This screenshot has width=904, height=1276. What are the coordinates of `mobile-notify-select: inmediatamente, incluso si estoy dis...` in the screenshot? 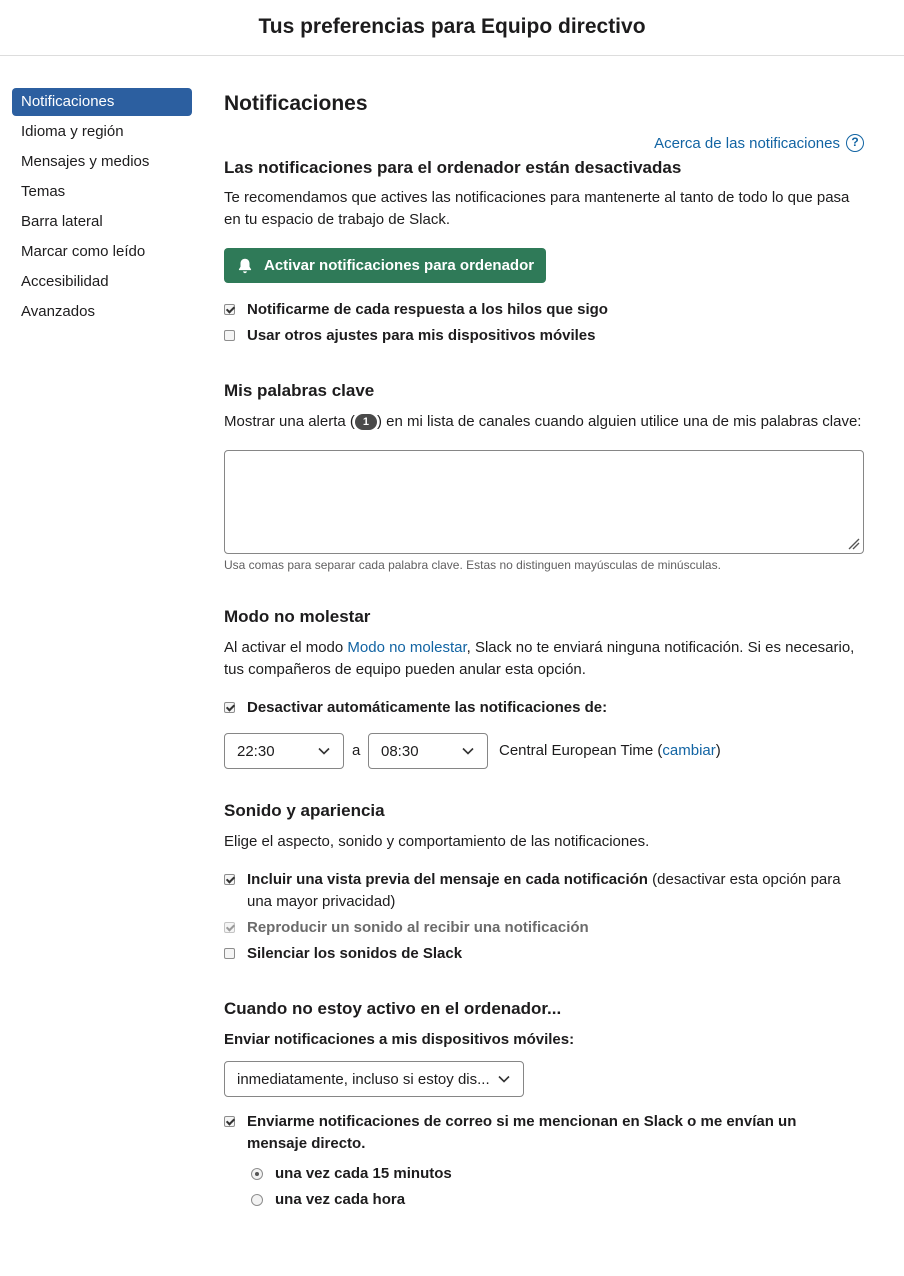 It's located at (374, 1079).